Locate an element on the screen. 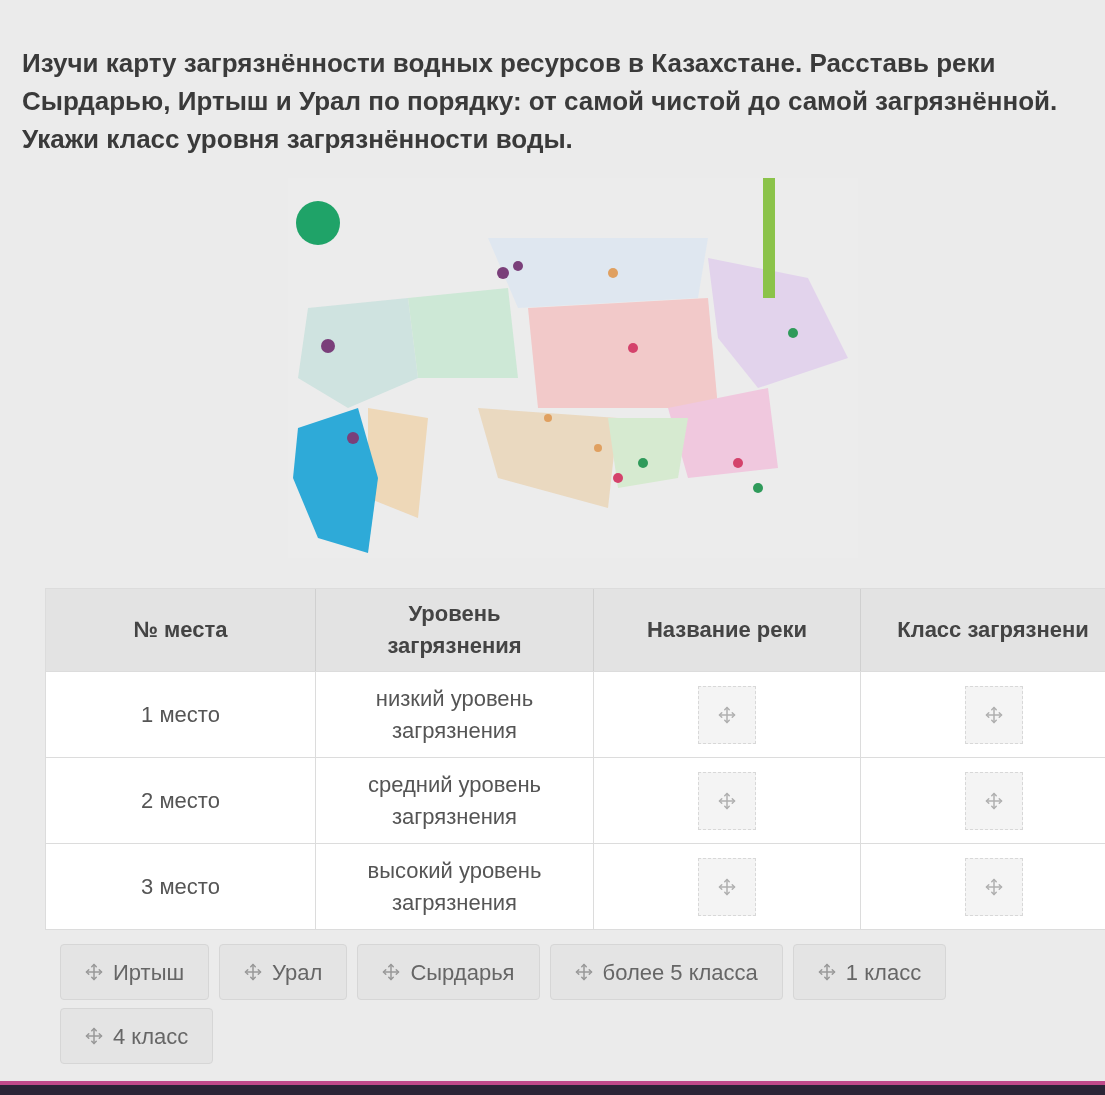 The image size is (1105, 1095). column-header: Класс загрязнени is located at coordinates (993, 630).